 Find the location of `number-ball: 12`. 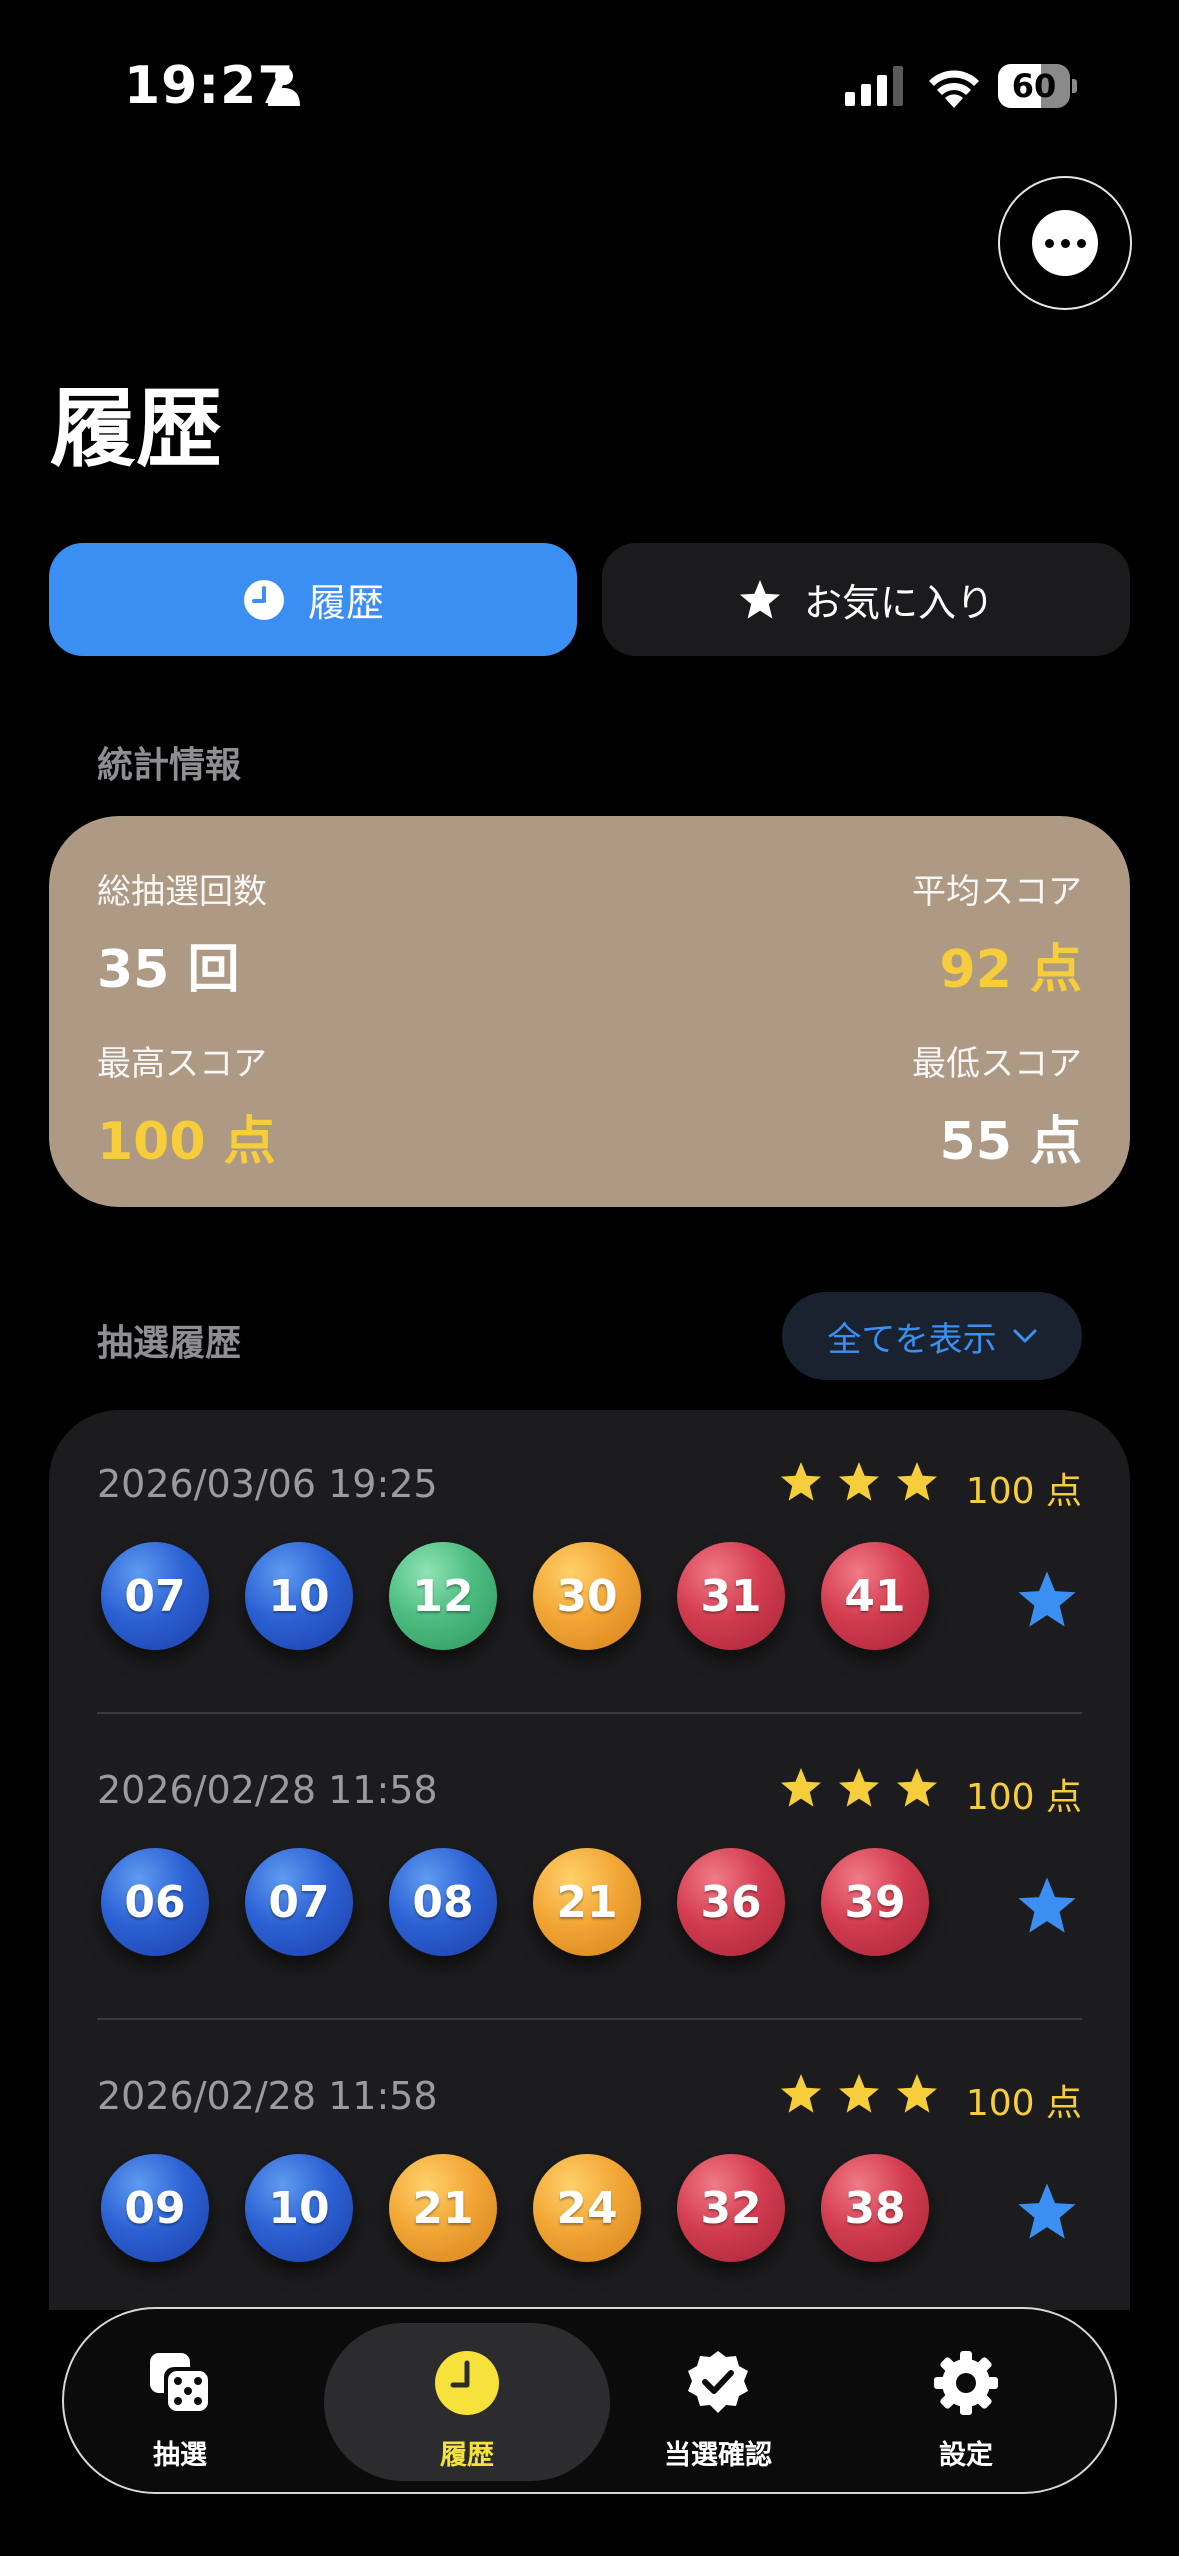

number-ball: 12 is located at coordinates (443, 1596).